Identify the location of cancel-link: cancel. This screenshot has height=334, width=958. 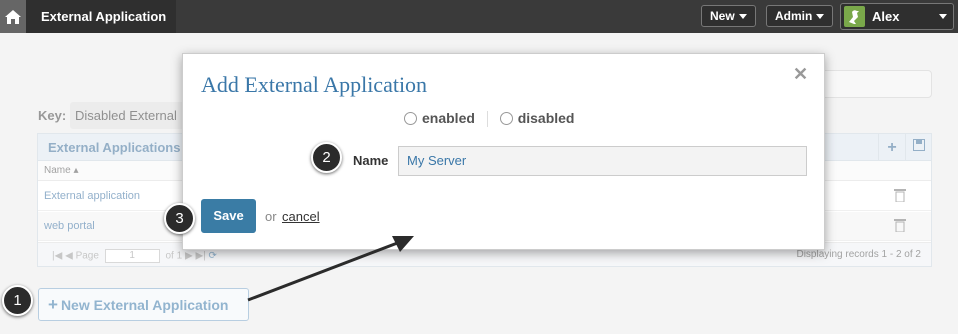
(301, 216).